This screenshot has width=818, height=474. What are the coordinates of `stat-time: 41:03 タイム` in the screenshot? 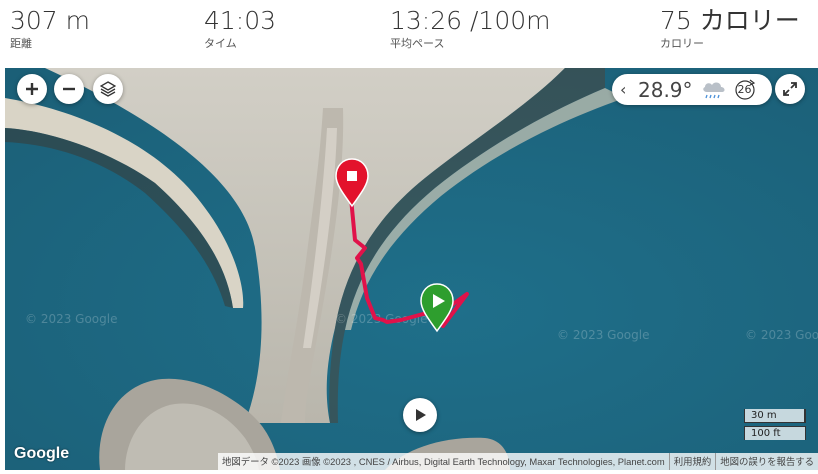 It's located at (240, 28).